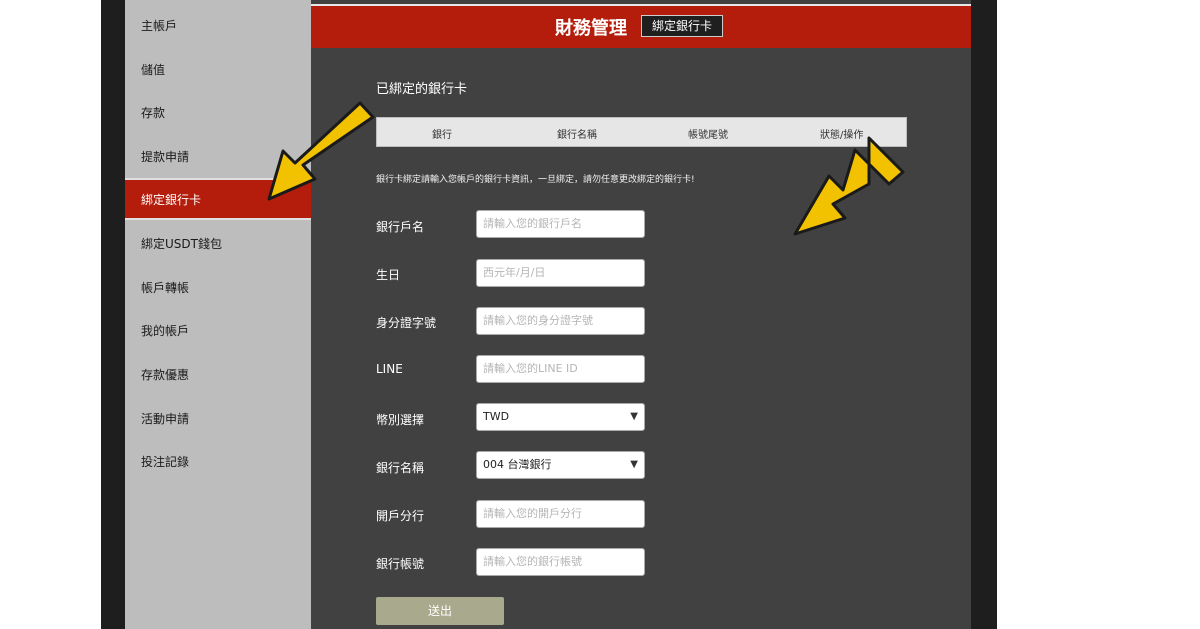  What do you see at coordinates (442, 135) in the screenshot?
I see `column-header-bank: 銀行` at bounding box center [442, 135].